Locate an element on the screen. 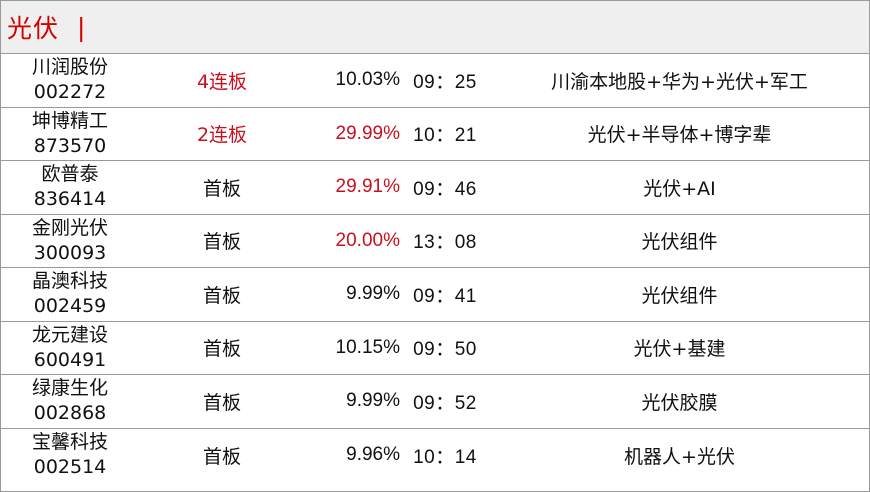  stock-identity: 金刚光伏 300093 is located at coordinates (70, 241).